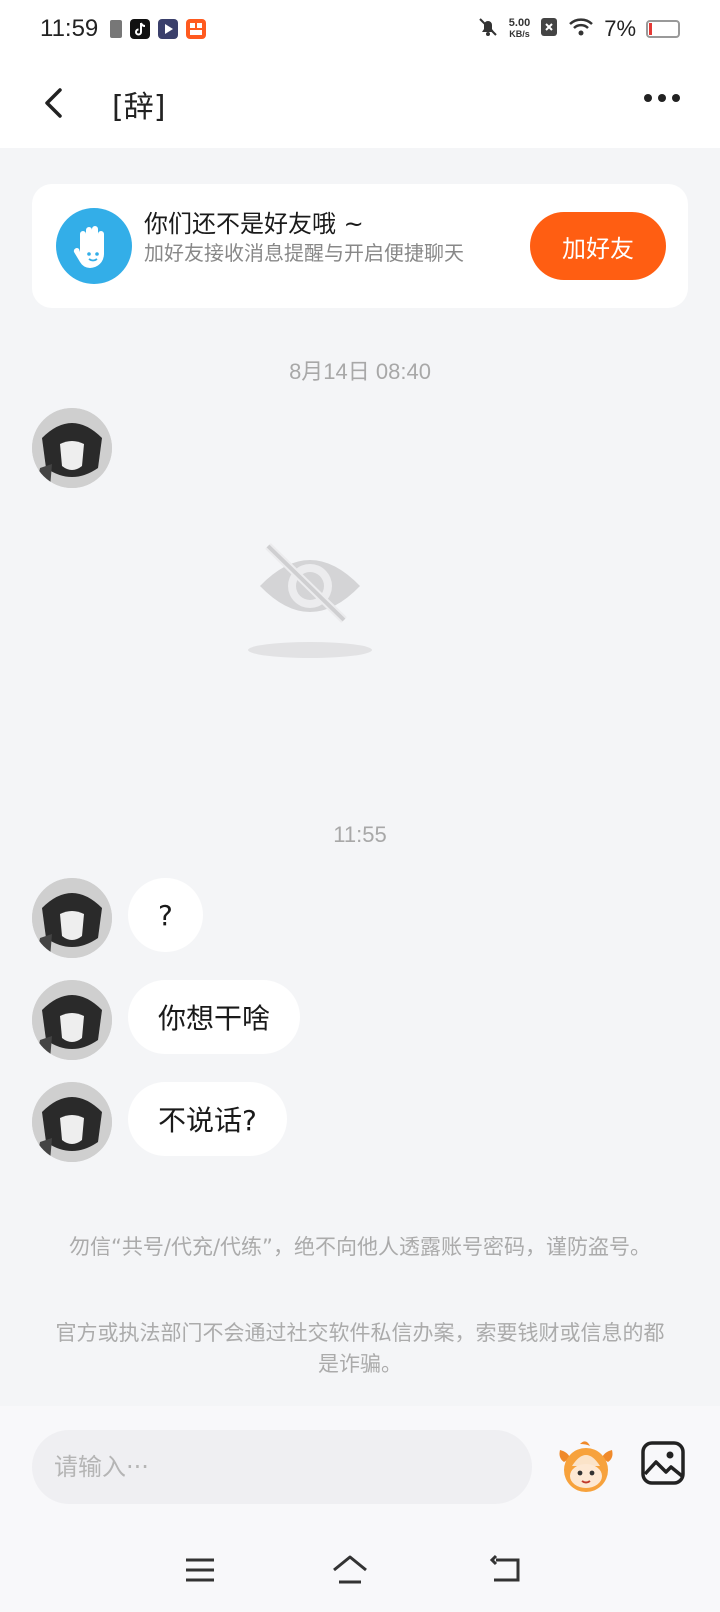 This screenshot has height=1612, width=720. I want to click on wave-hand-icon, so click(94, 246).